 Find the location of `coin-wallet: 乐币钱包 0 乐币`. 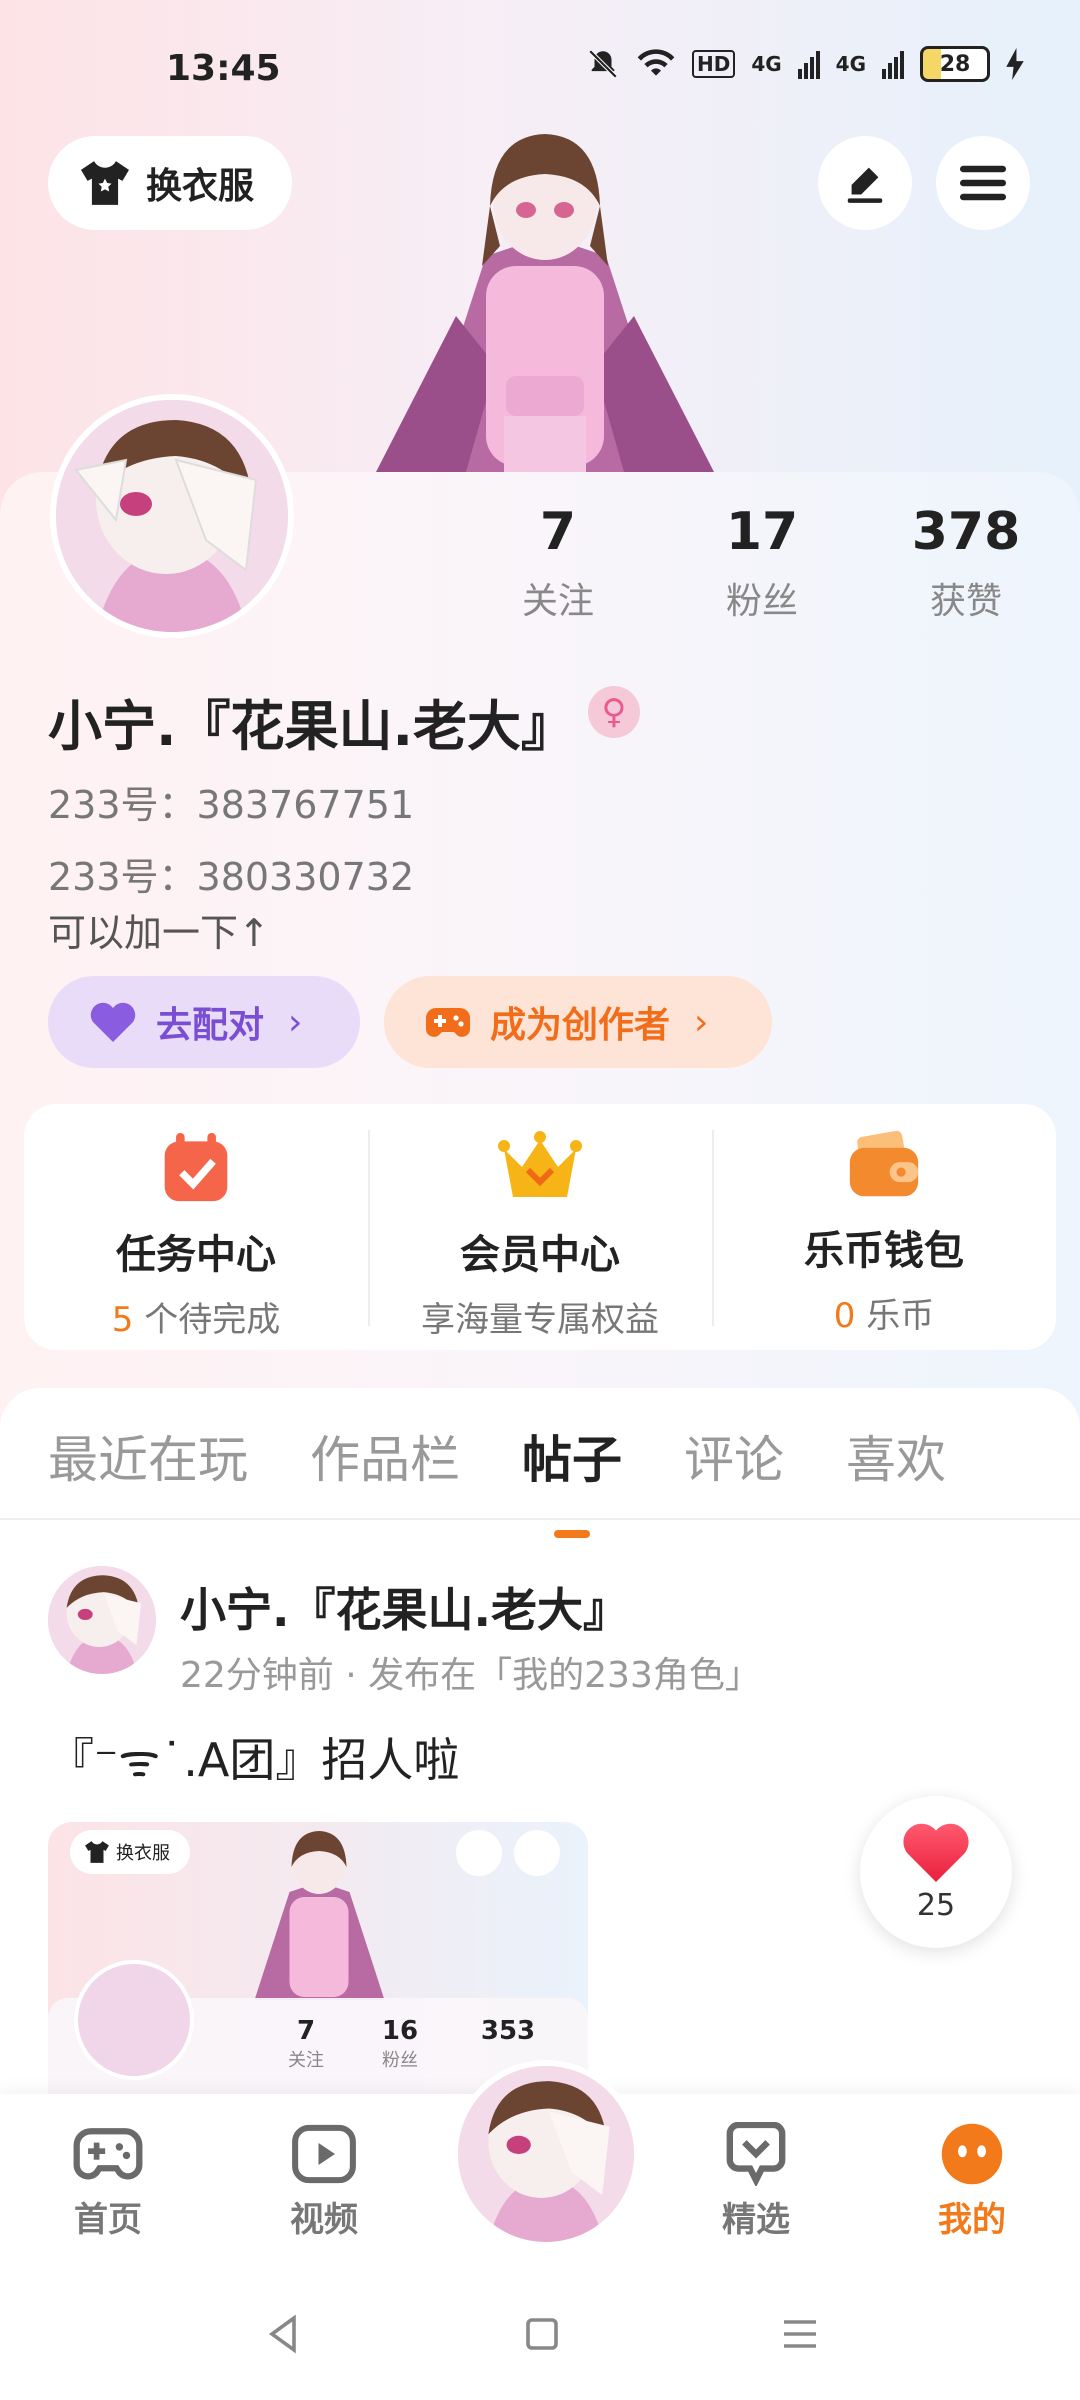

coin-wallet: 乐币钱包 0 乐币 is located at coordinates (884, 1227).